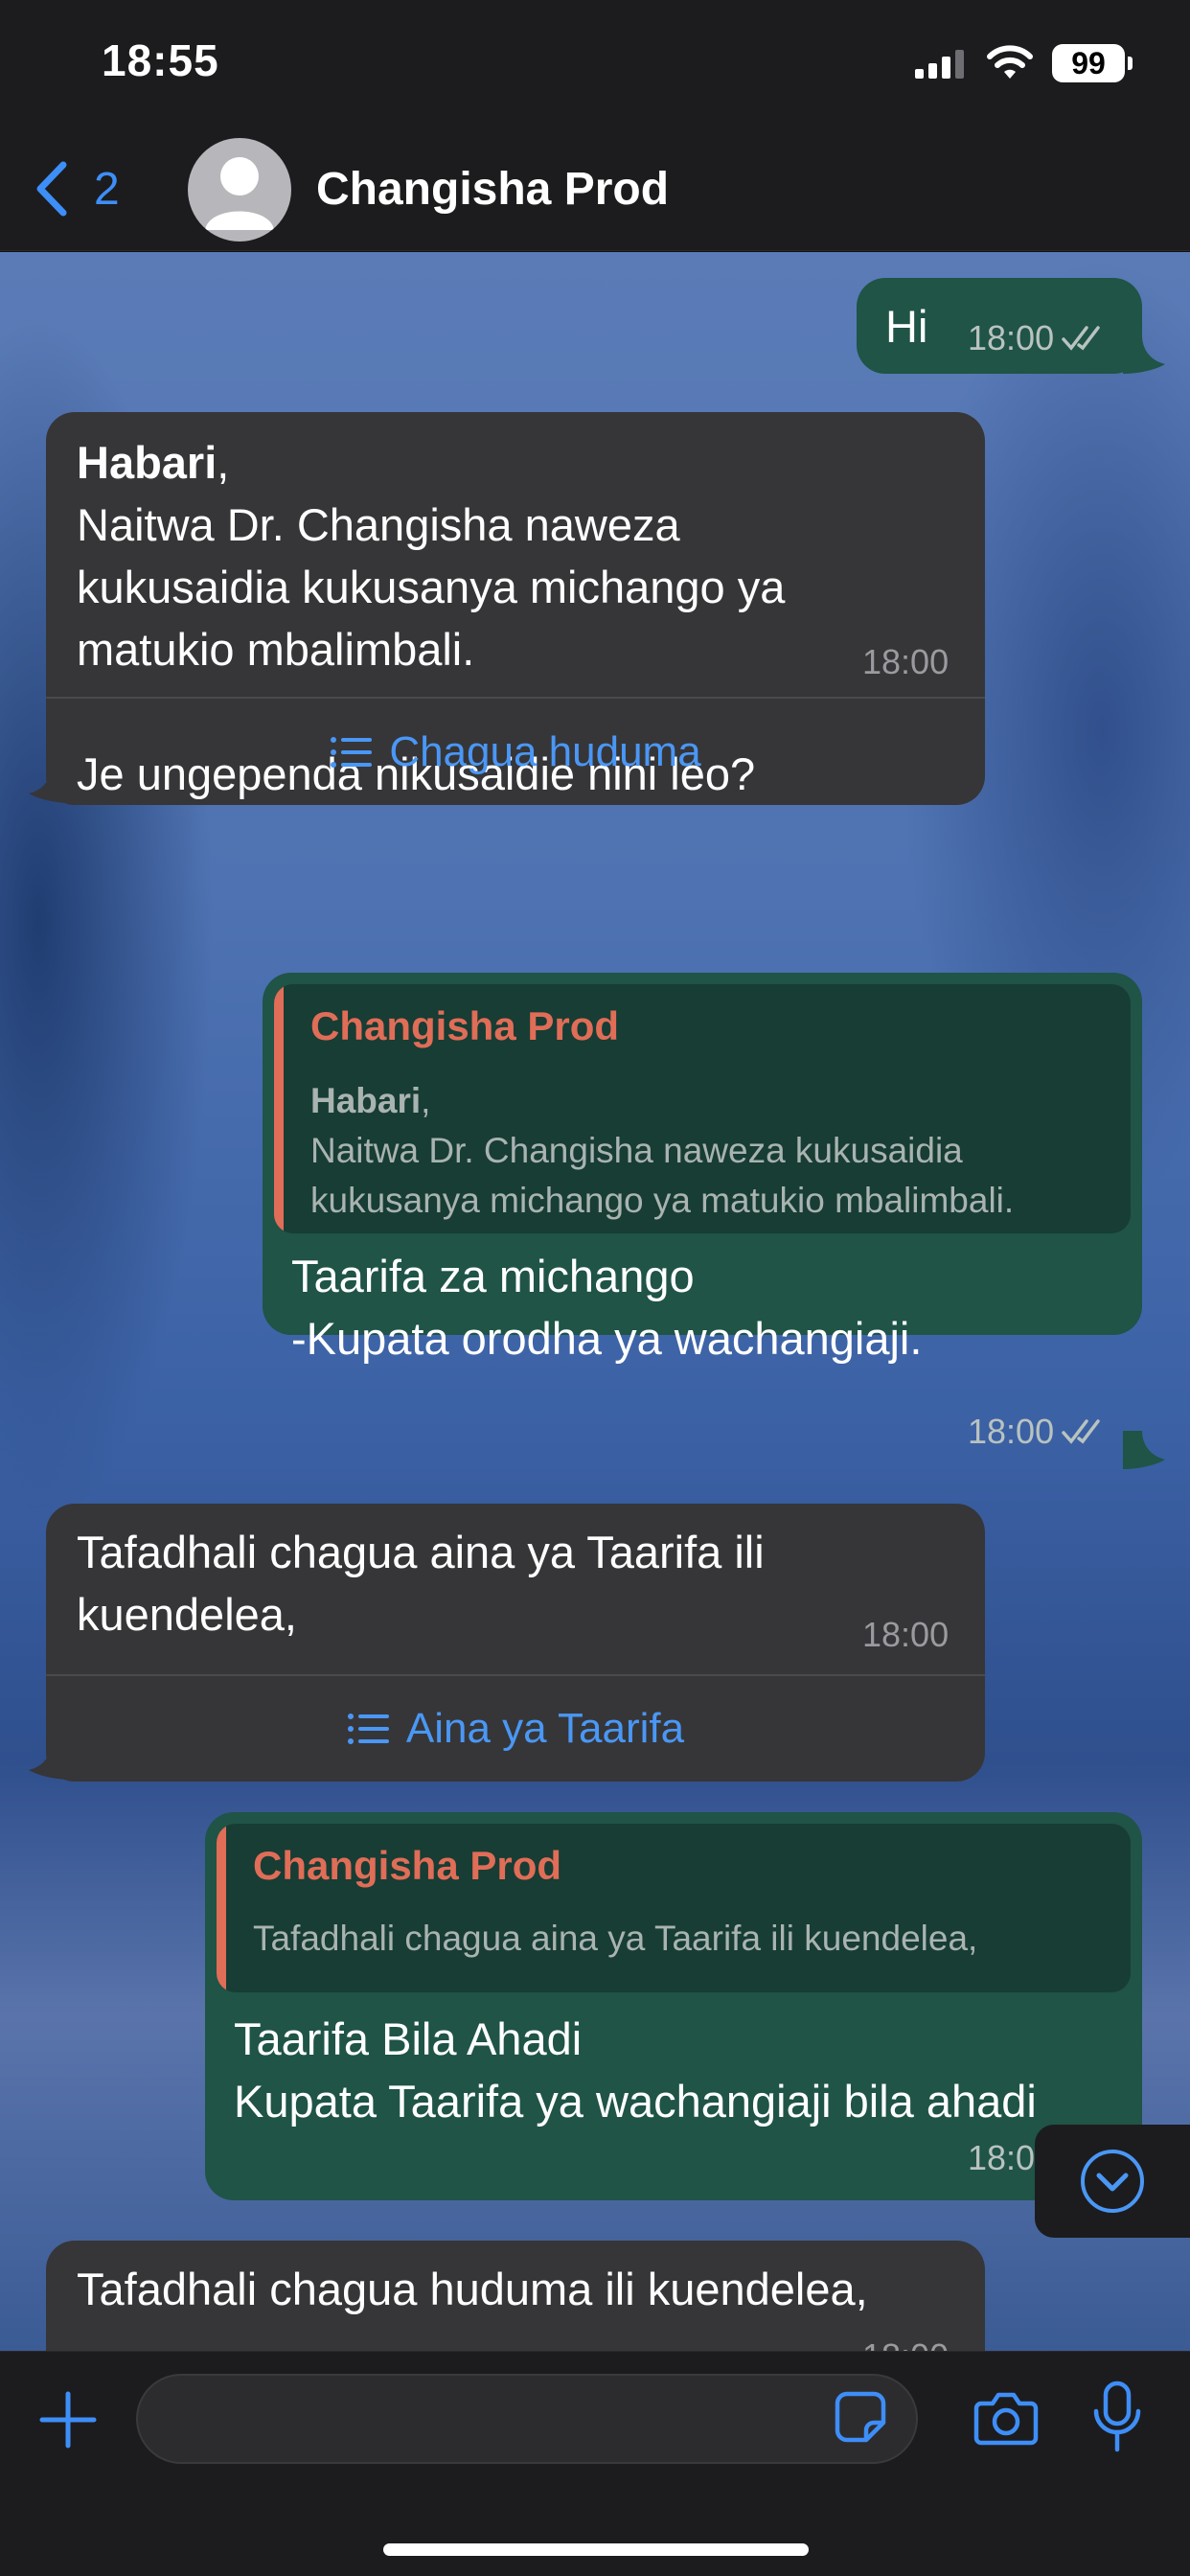  I want to click on back-button: 2, so click(76, 188).